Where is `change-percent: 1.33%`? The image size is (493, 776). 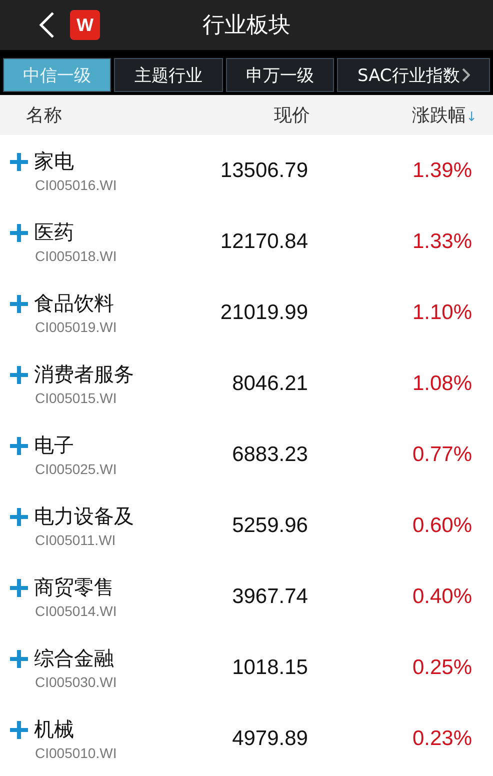 change-percent: 1.33% is located at coordinates (441, 242).